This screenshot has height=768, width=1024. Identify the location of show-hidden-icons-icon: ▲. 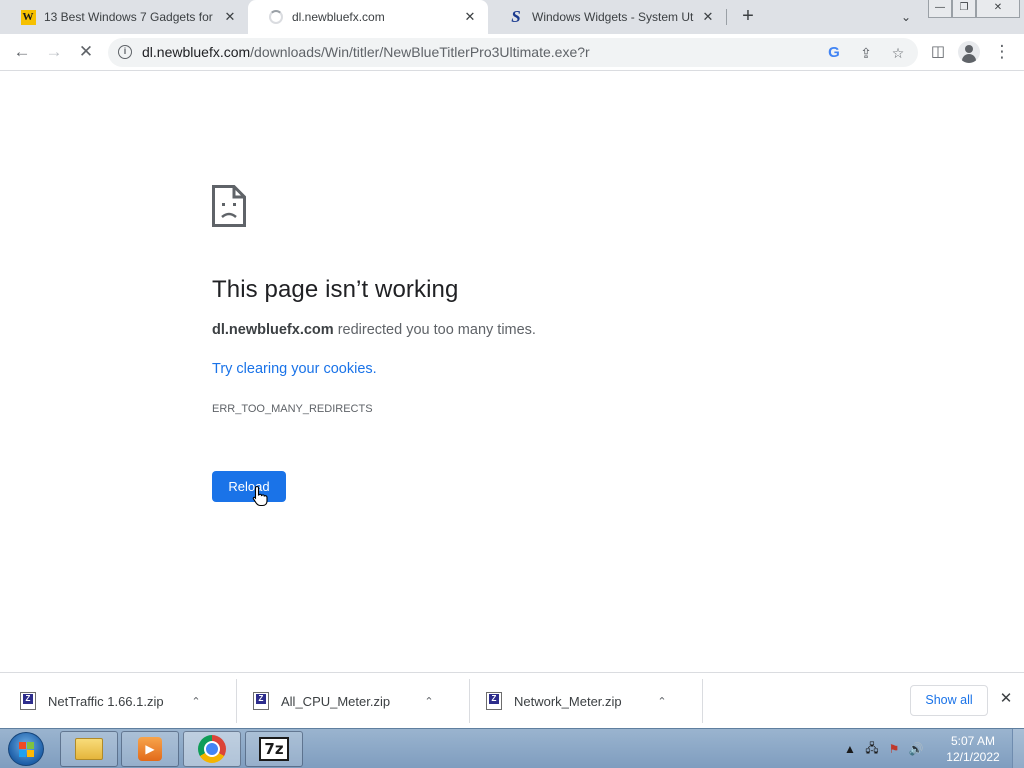
(850, 749).